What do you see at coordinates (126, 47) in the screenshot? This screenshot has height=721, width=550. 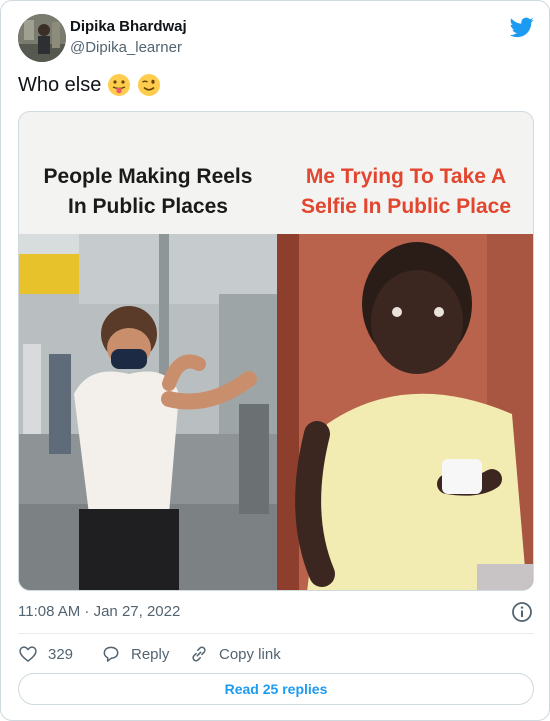 I see `author-handle: @Dipika_learner` at bounding box center [126, 47].